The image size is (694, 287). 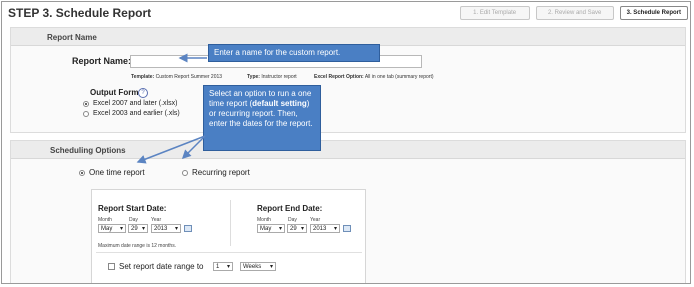 What do you see at coordinates (102, 61) in the screenshot?
I see `report-name-label: Report Name:` at bounding box center [102, 61].